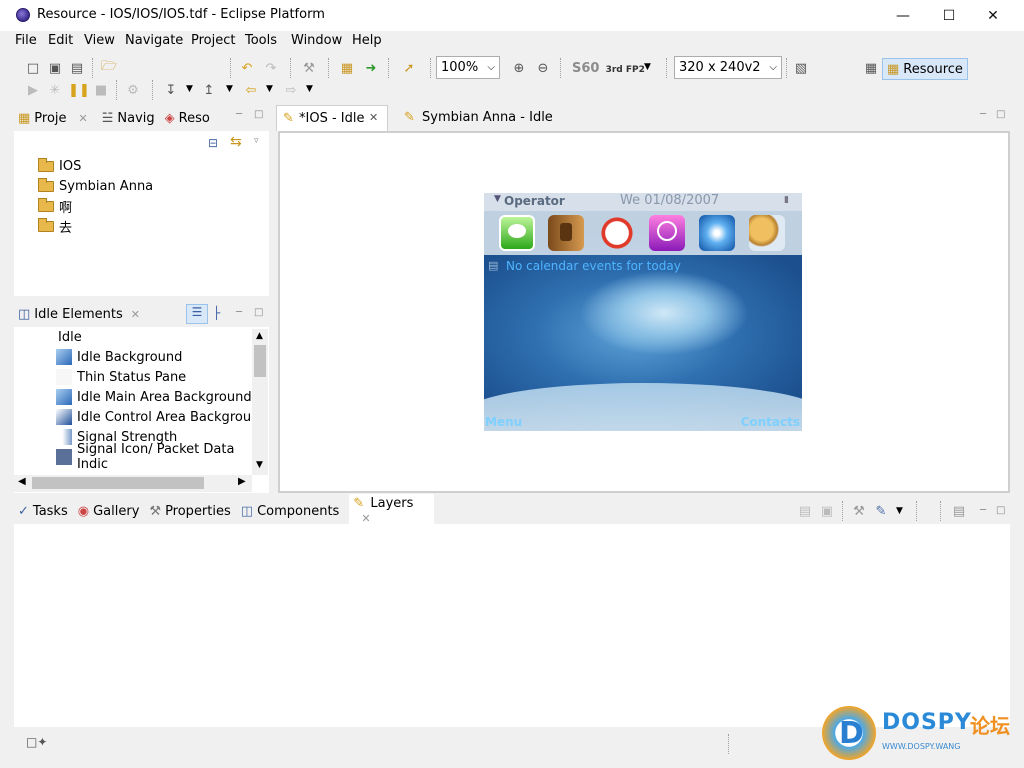 The height and width of the screenshot is (768, 1024). What do you see at coordinates (251, 90) in the screenshot?
I see `back-icon: ⇦` at bounding box center [251, 90].